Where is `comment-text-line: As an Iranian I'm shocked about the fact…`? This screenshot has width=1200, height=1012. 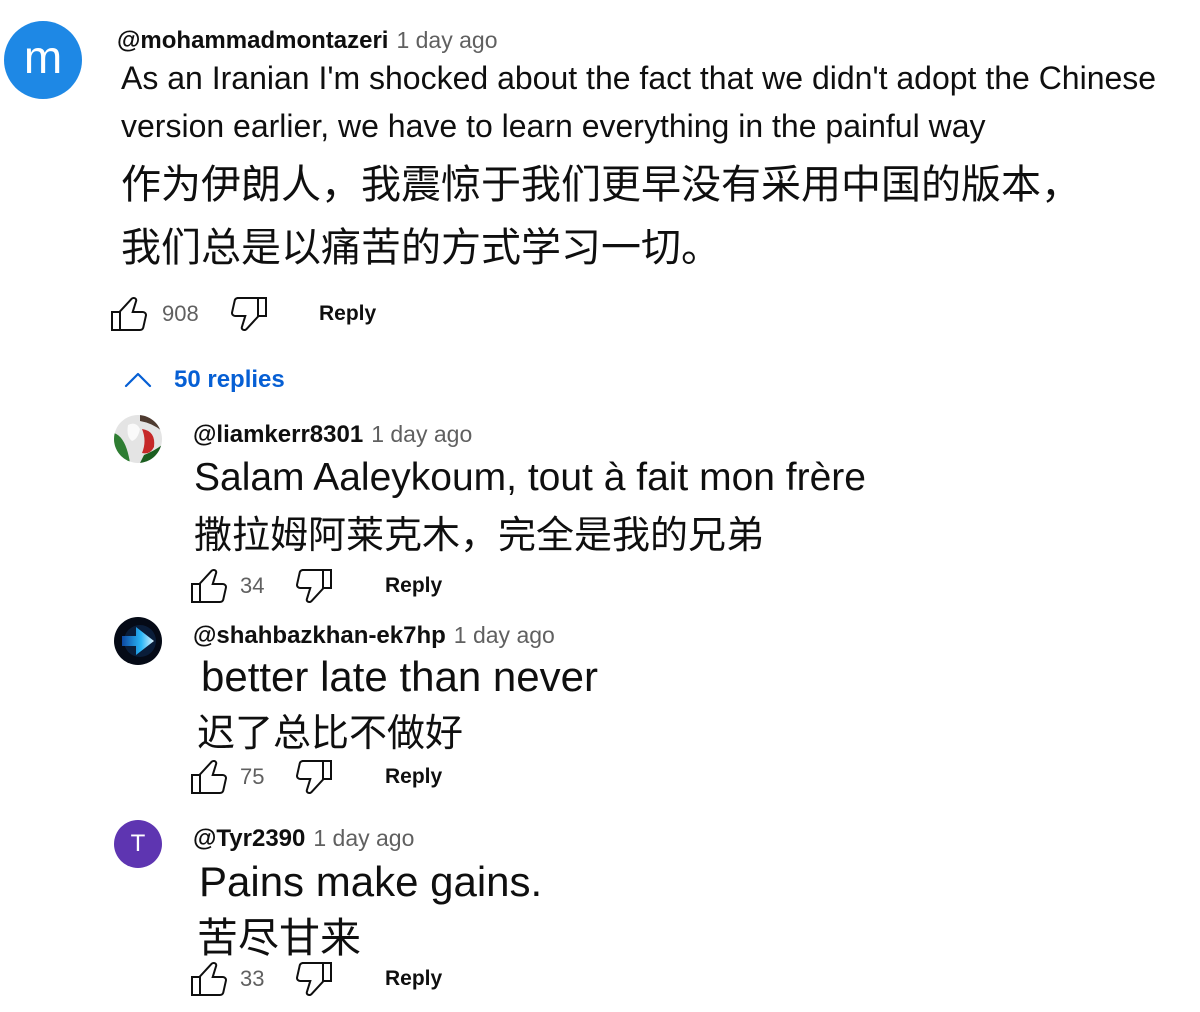
comment-text-line: As an Iranian I'm shocked about the fact… is located at coordinates (639, 78).